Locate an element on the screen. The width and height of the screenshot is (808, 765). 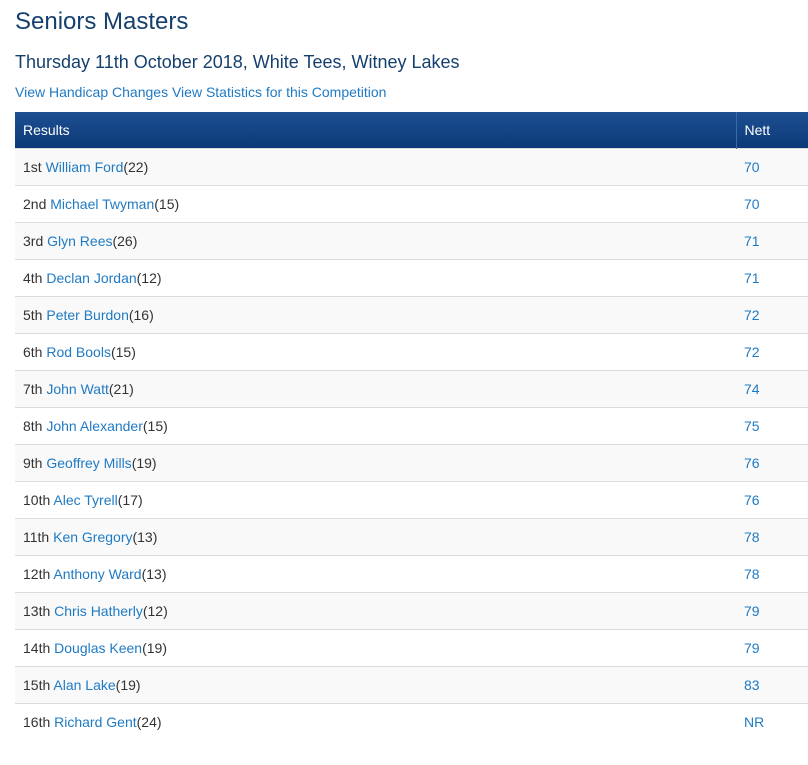
table-row: 8th John Alexander(15) 75 is located at coordinates (411, 425).